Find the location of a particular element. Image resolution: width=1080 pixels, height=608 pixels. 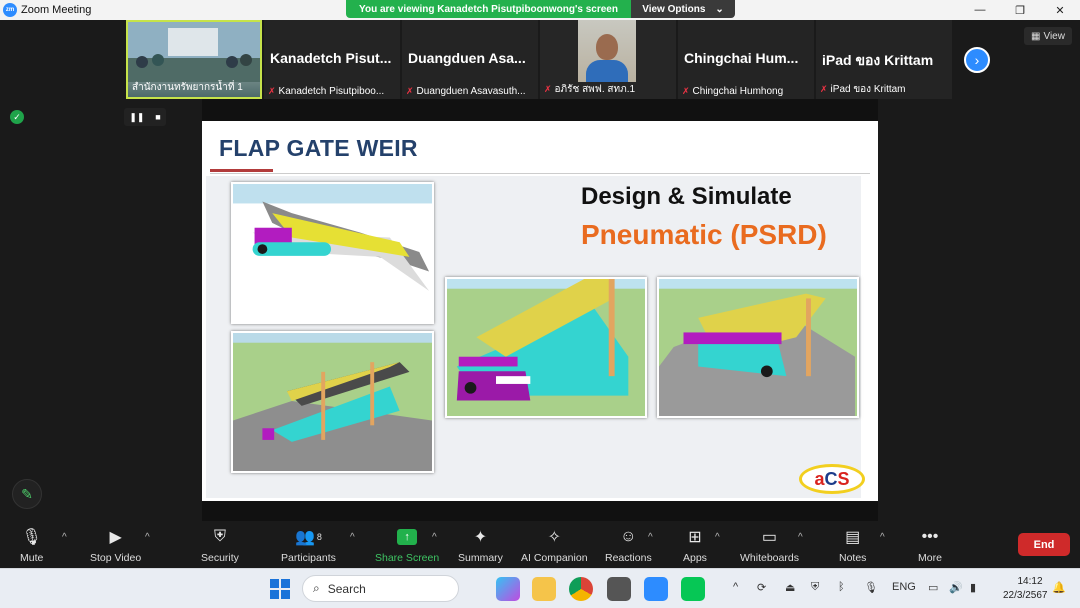

display-icon: ▭ is located at coordinates (933, 587).